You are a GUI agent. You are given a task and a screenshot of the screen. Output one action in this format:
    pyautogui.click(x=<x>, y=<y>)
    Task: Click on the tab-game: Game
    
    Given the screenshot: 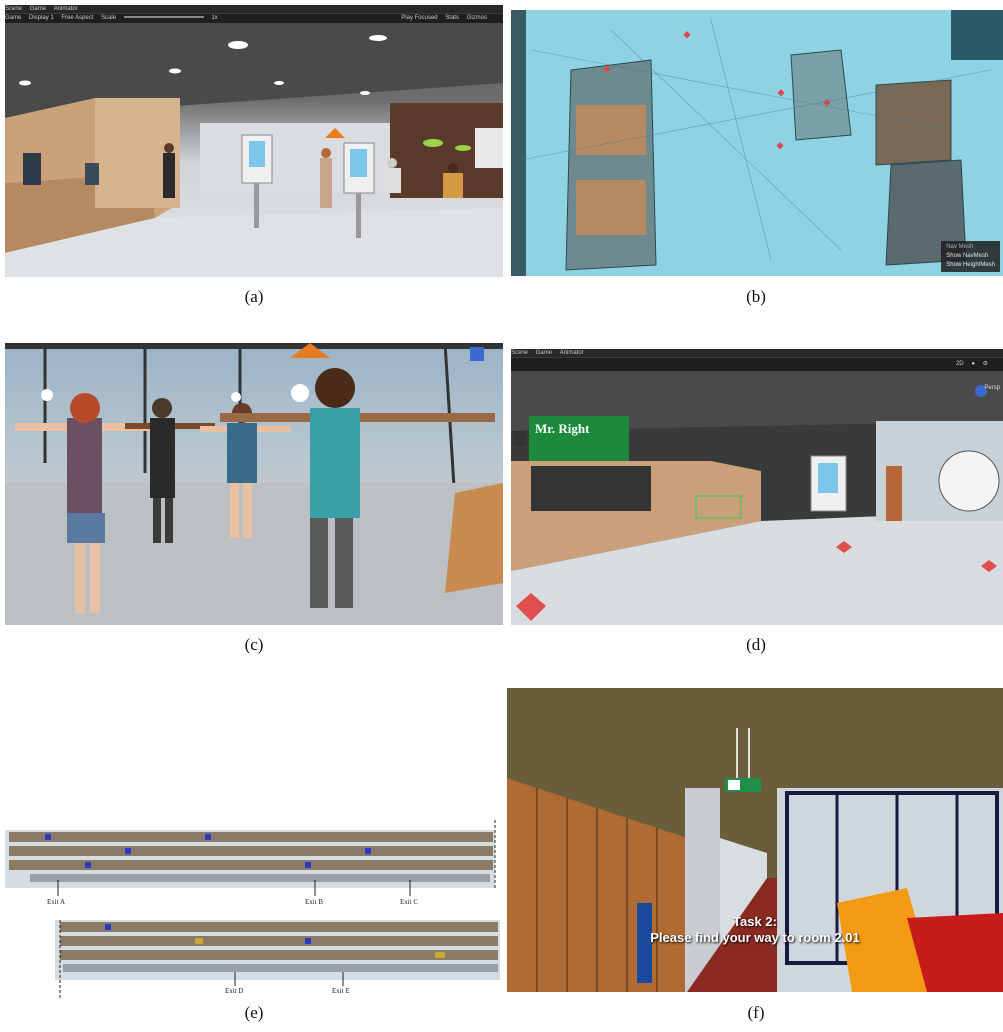 What is the action you would take?
    pyautogui.click(x=38, y=9)
    